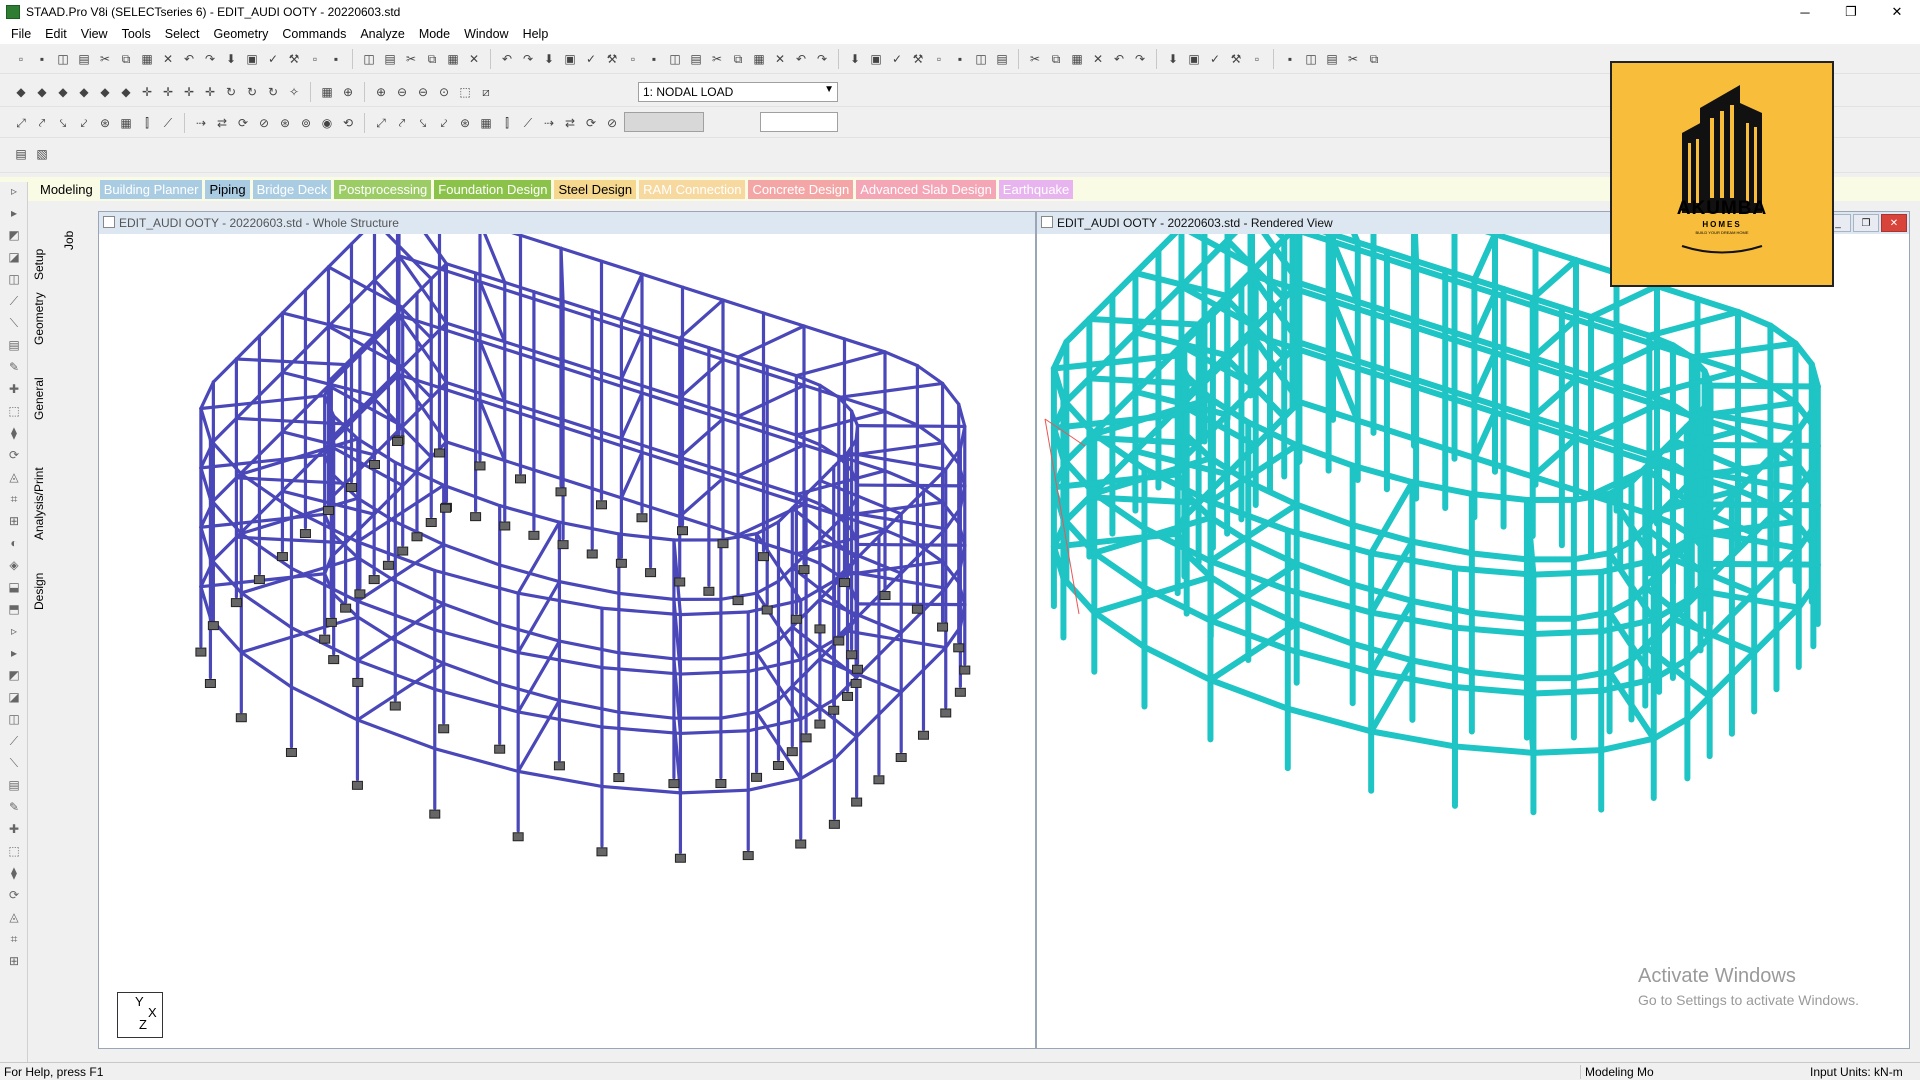 The image size is (1920, 1080). Describe the element at coordinates (1119, 59) in the screenshot. I see `toolbar-tool-icon: ↶` at that location.